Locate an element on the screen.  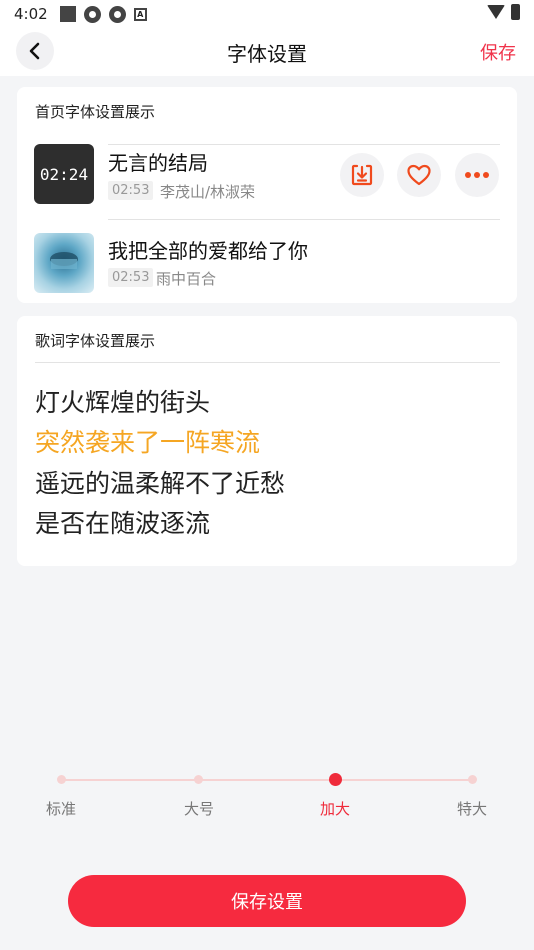
song-artist: 雨中百合 is located at coordinates (186, 279).